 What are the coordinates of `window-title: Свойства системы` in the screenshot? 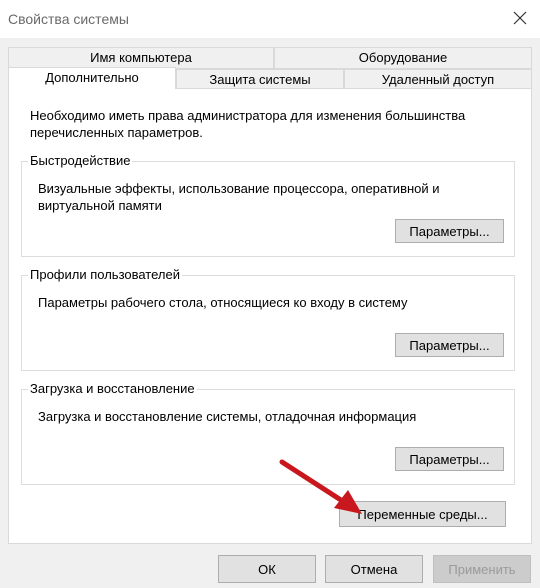 It's located at (68, 19).